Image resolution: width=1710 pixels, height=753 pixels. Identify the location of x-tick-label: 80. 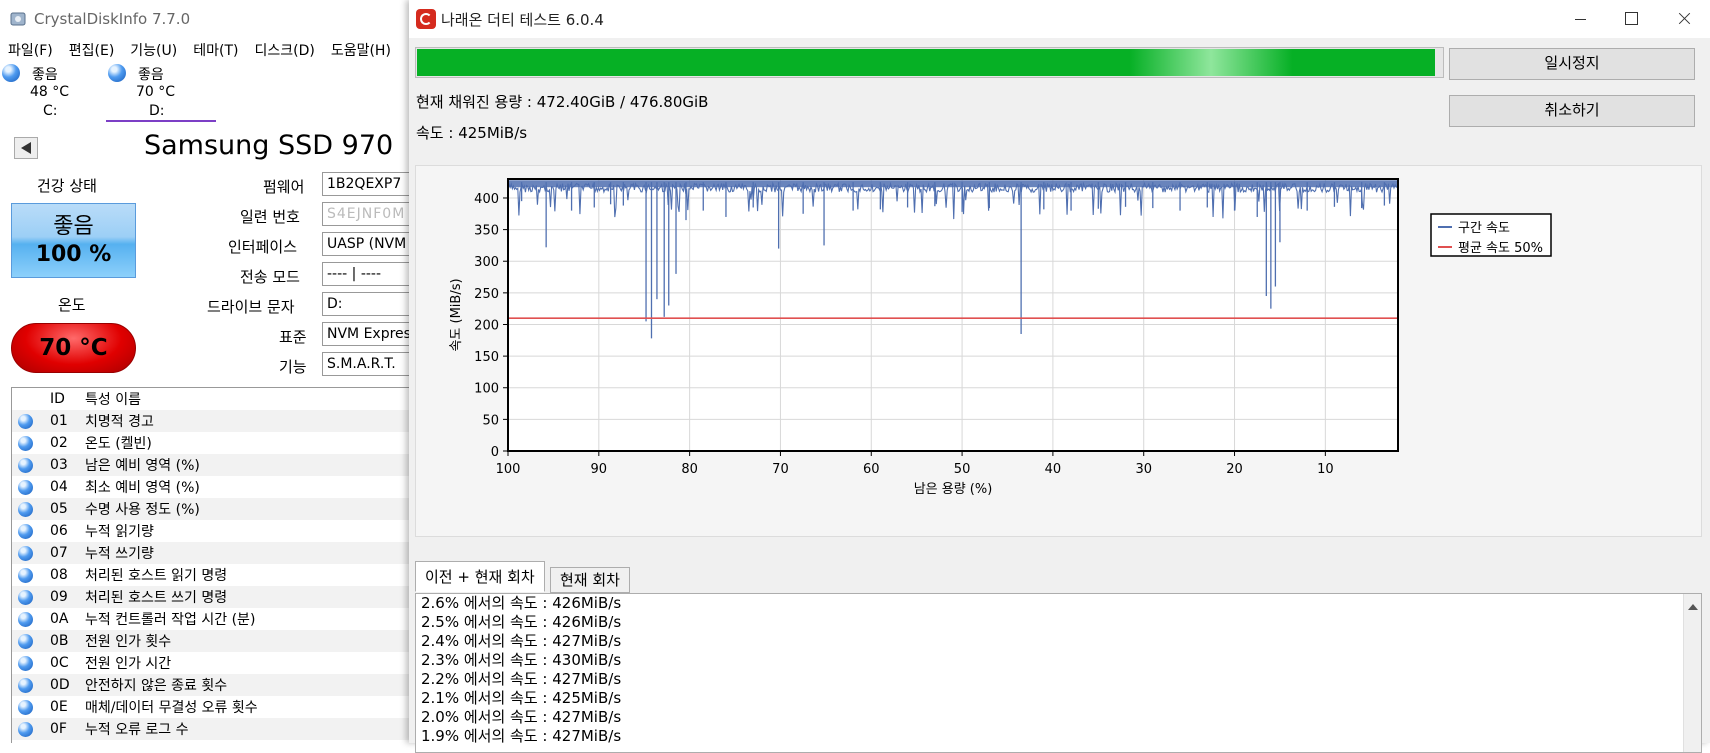
(689, 469).